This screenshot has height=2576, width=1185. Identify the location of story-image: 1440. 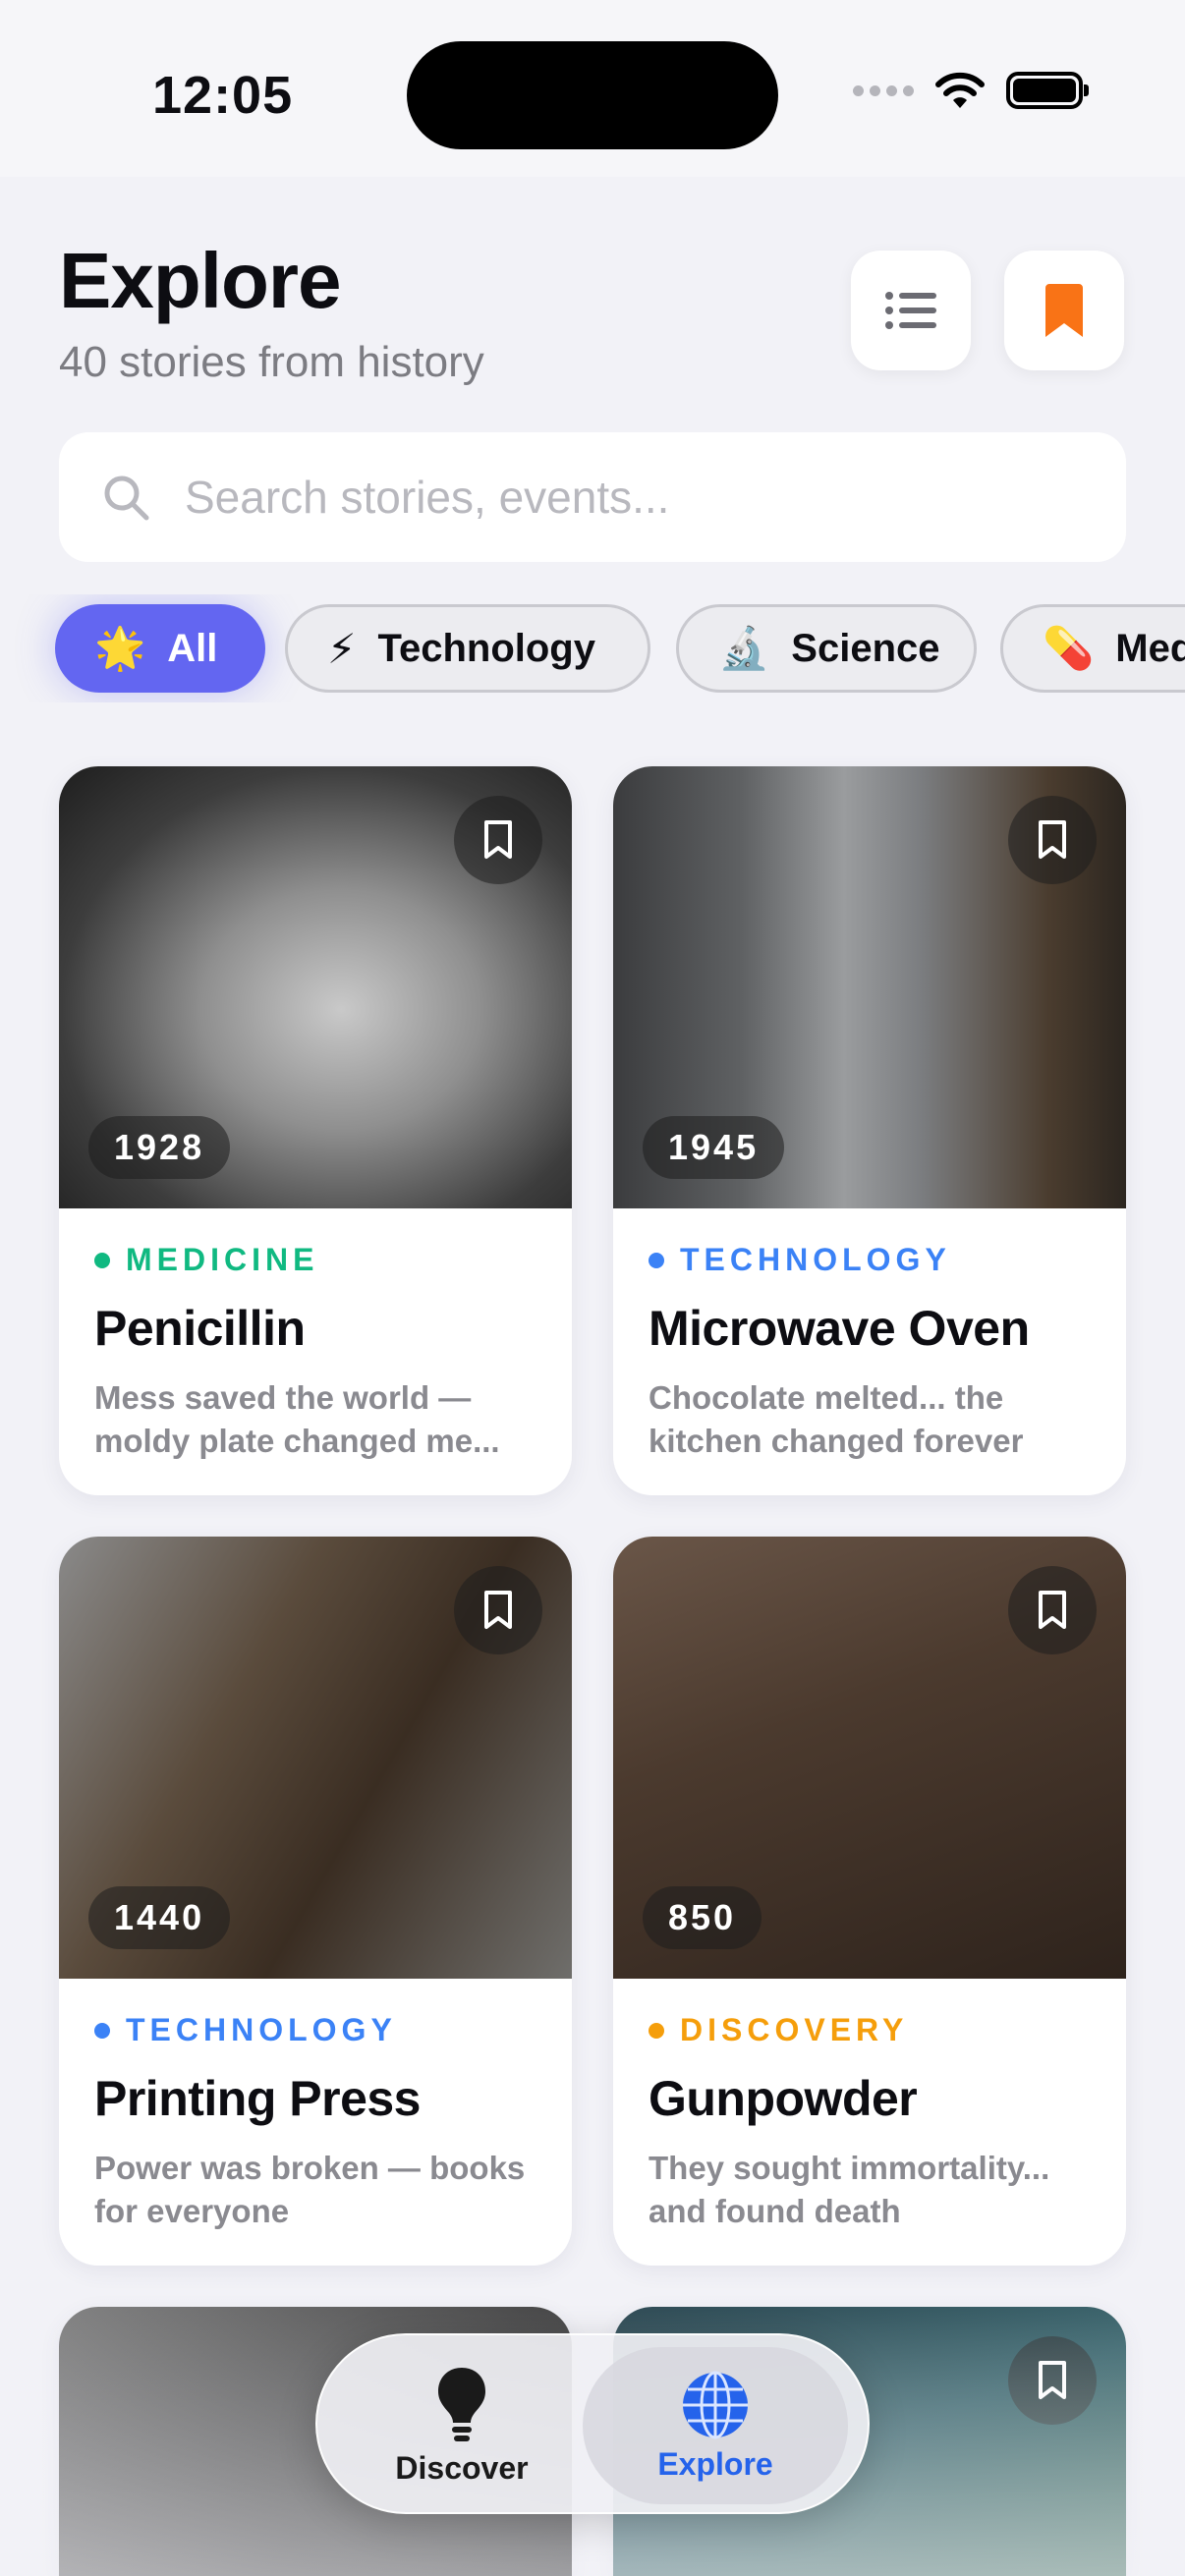
(316, 1758).